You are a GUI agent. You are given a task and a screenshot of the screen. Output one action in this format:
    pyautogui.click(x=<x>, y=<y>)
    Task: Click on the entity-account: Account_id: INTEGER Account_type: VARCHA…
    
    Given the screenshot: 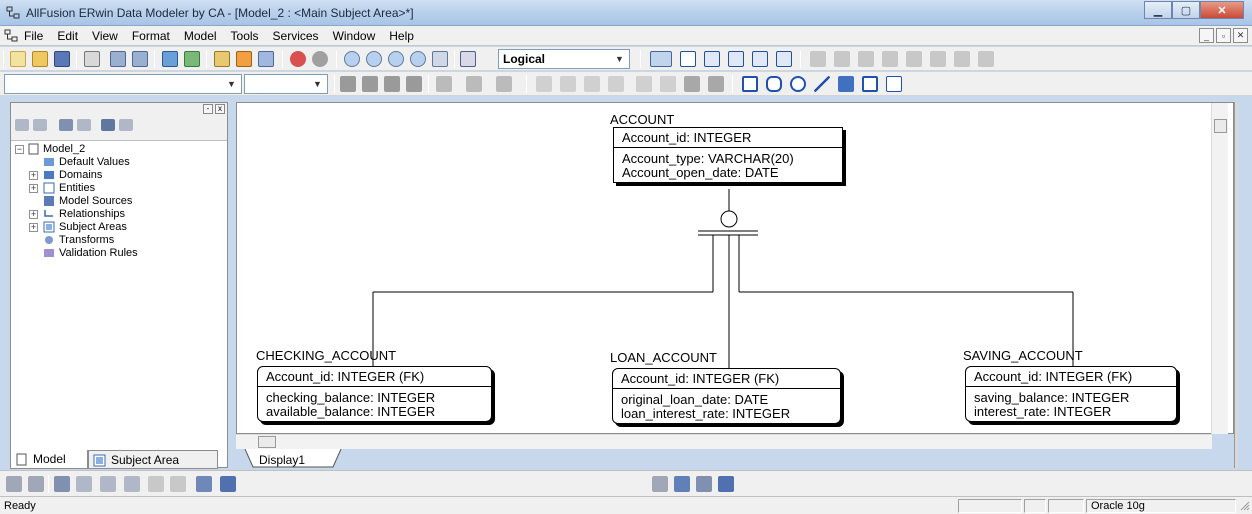 What is the action you would take?
    pyautogui.click(x=728, y=155)
    